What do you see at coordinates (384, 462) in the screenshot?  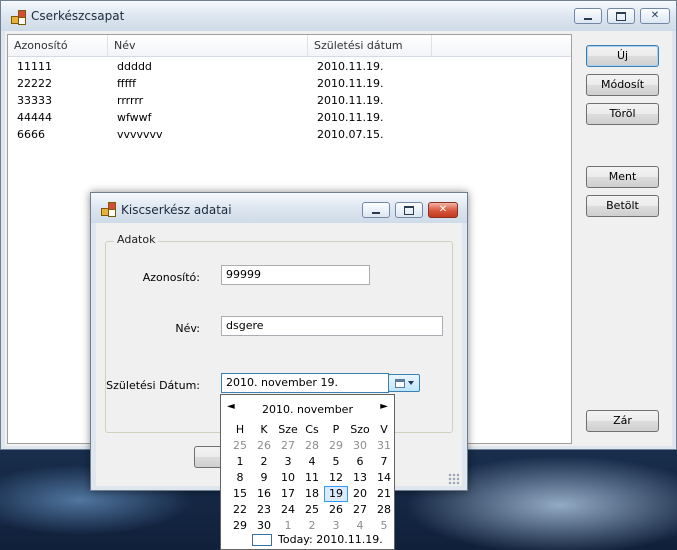 I see `calendar-day: 7` at bounding box center [384, 462].